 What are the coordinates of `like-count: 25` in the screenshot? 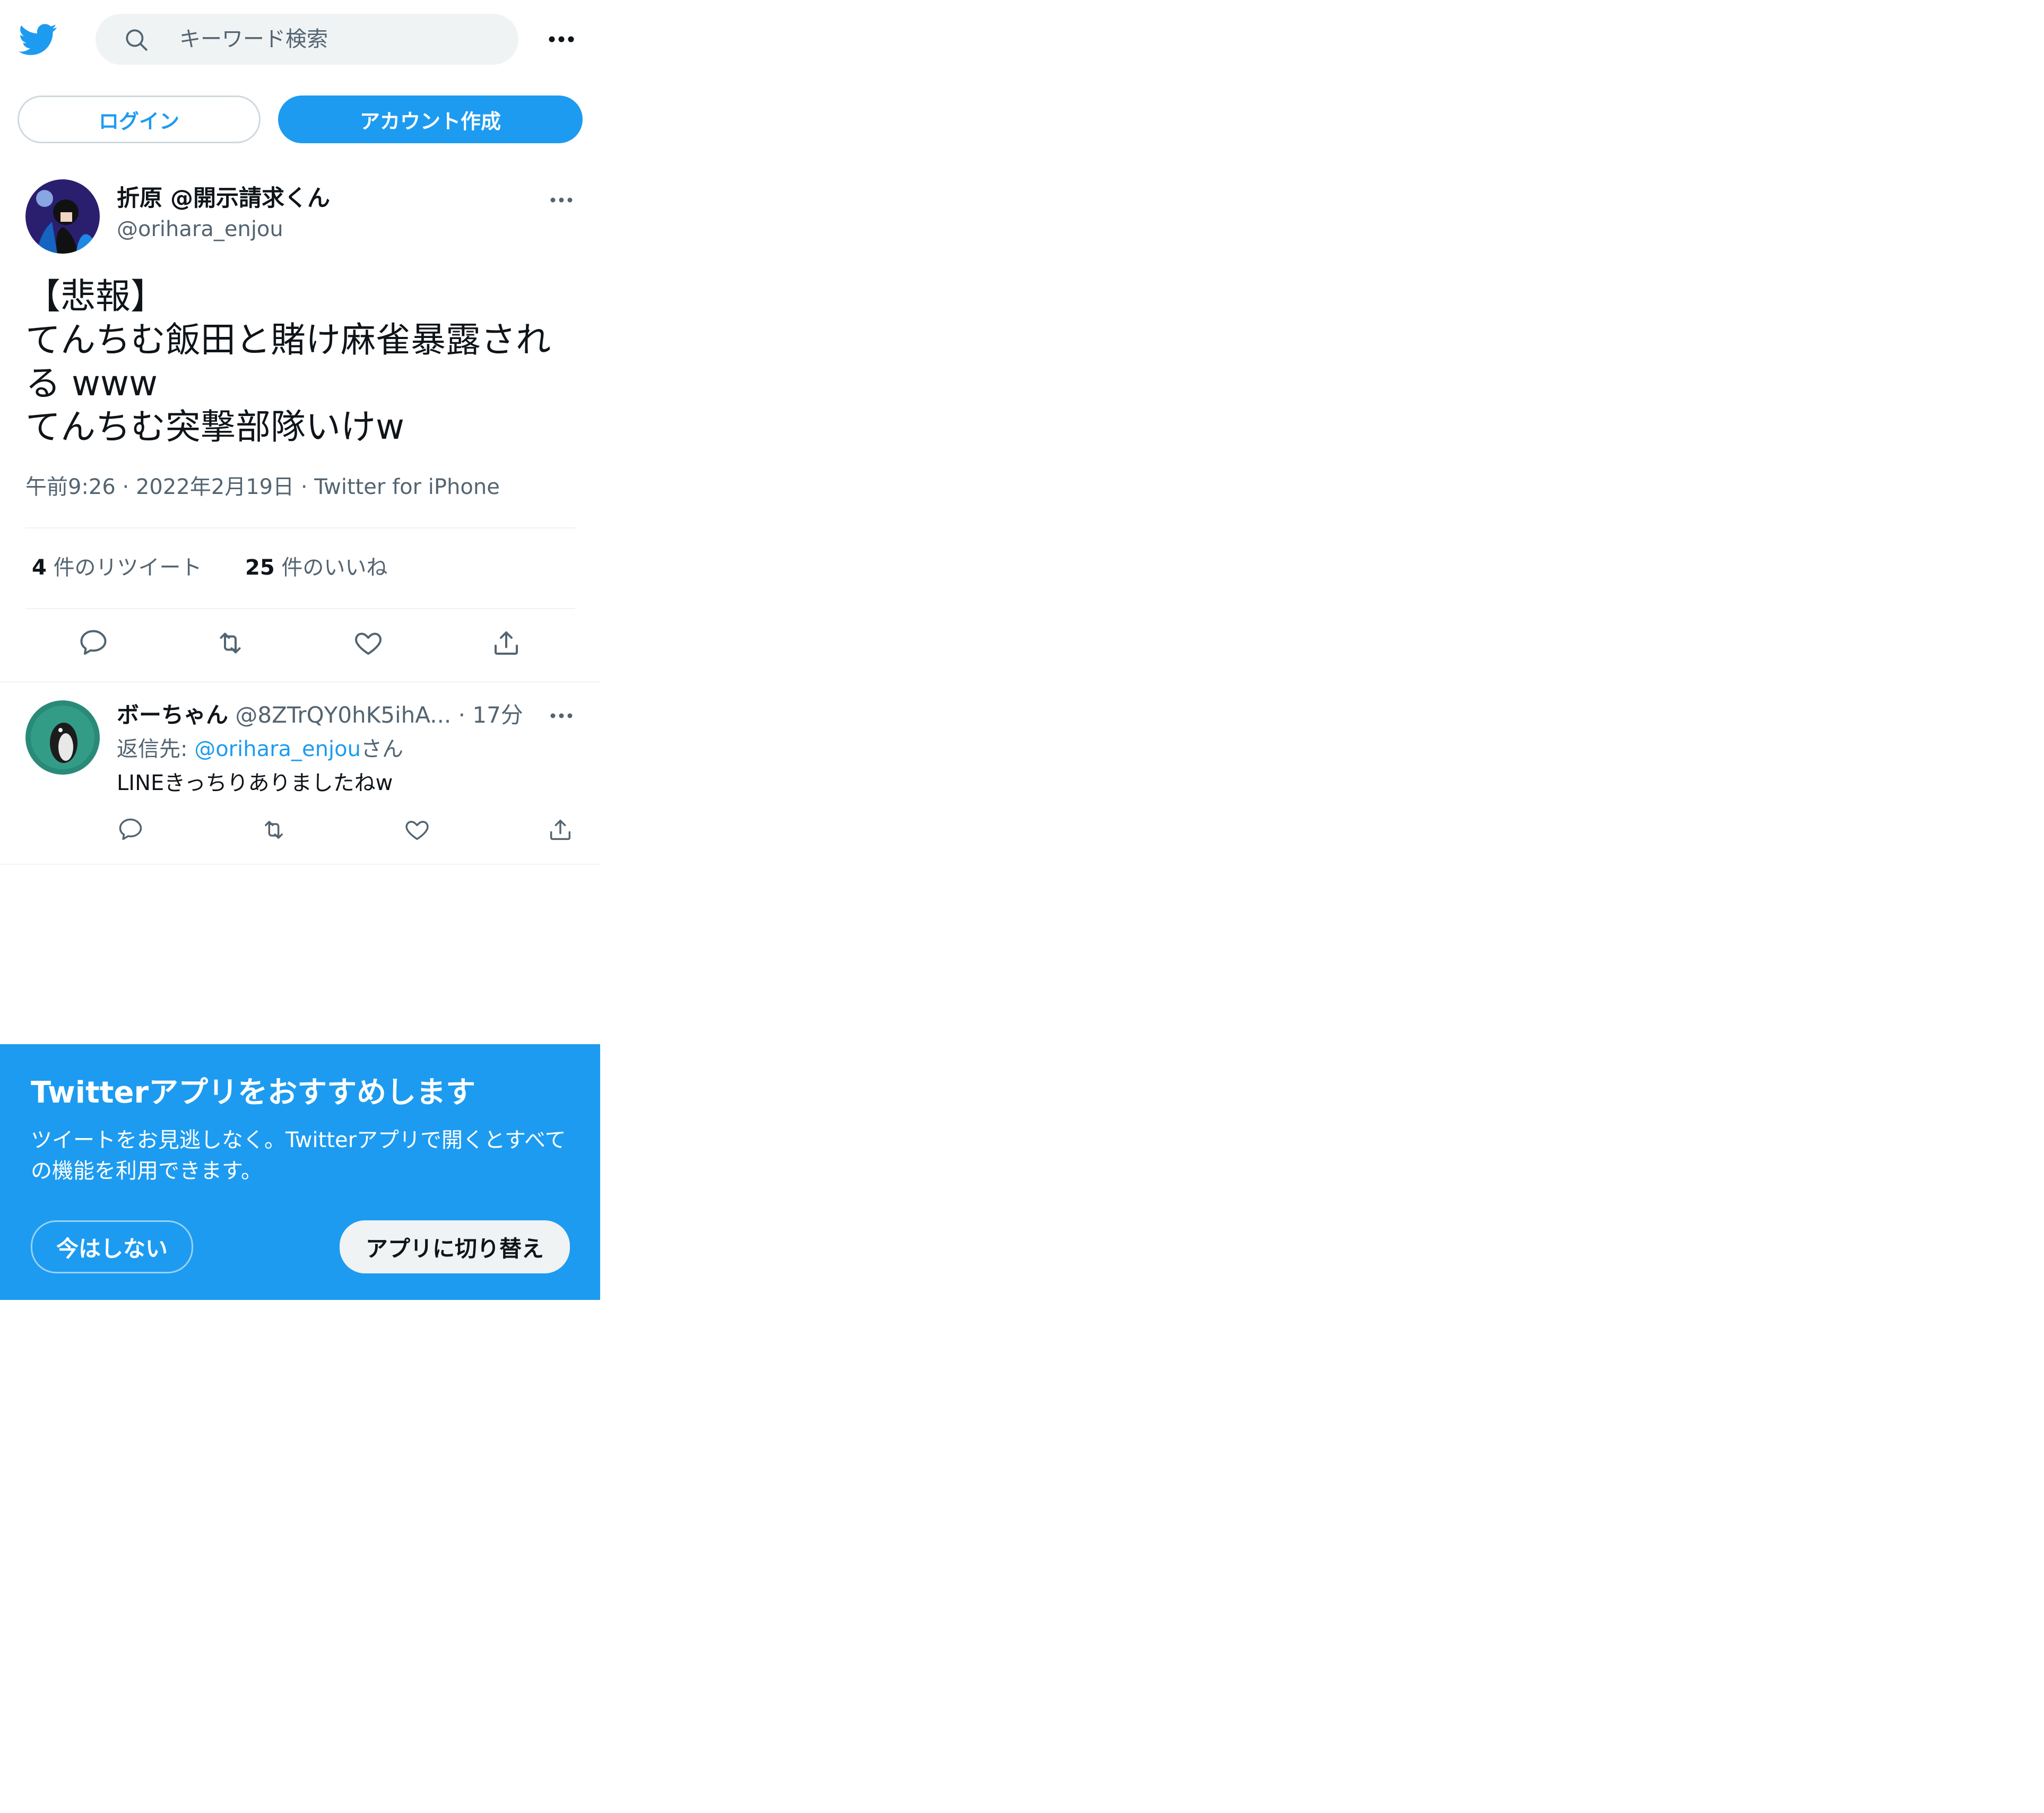 It's located at (260, 568).